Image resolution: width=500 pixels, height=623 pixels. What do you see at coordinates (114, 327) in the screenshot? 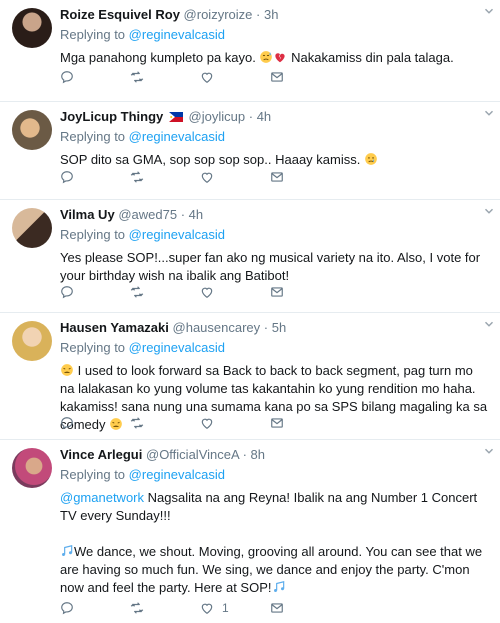
I see `author-name: Hausen Yamazaki` at bounding box center [114, 327].